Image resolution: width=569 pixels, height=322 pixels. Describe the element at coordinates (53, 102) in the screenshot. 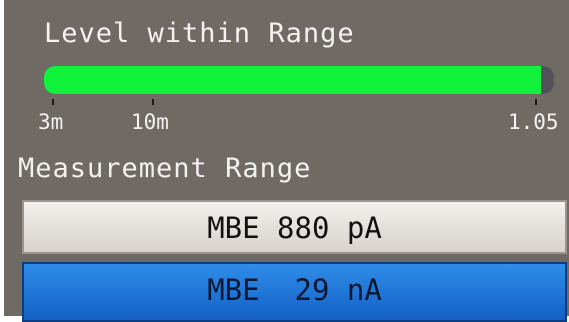

I see `scale-tick-3m` at that location.